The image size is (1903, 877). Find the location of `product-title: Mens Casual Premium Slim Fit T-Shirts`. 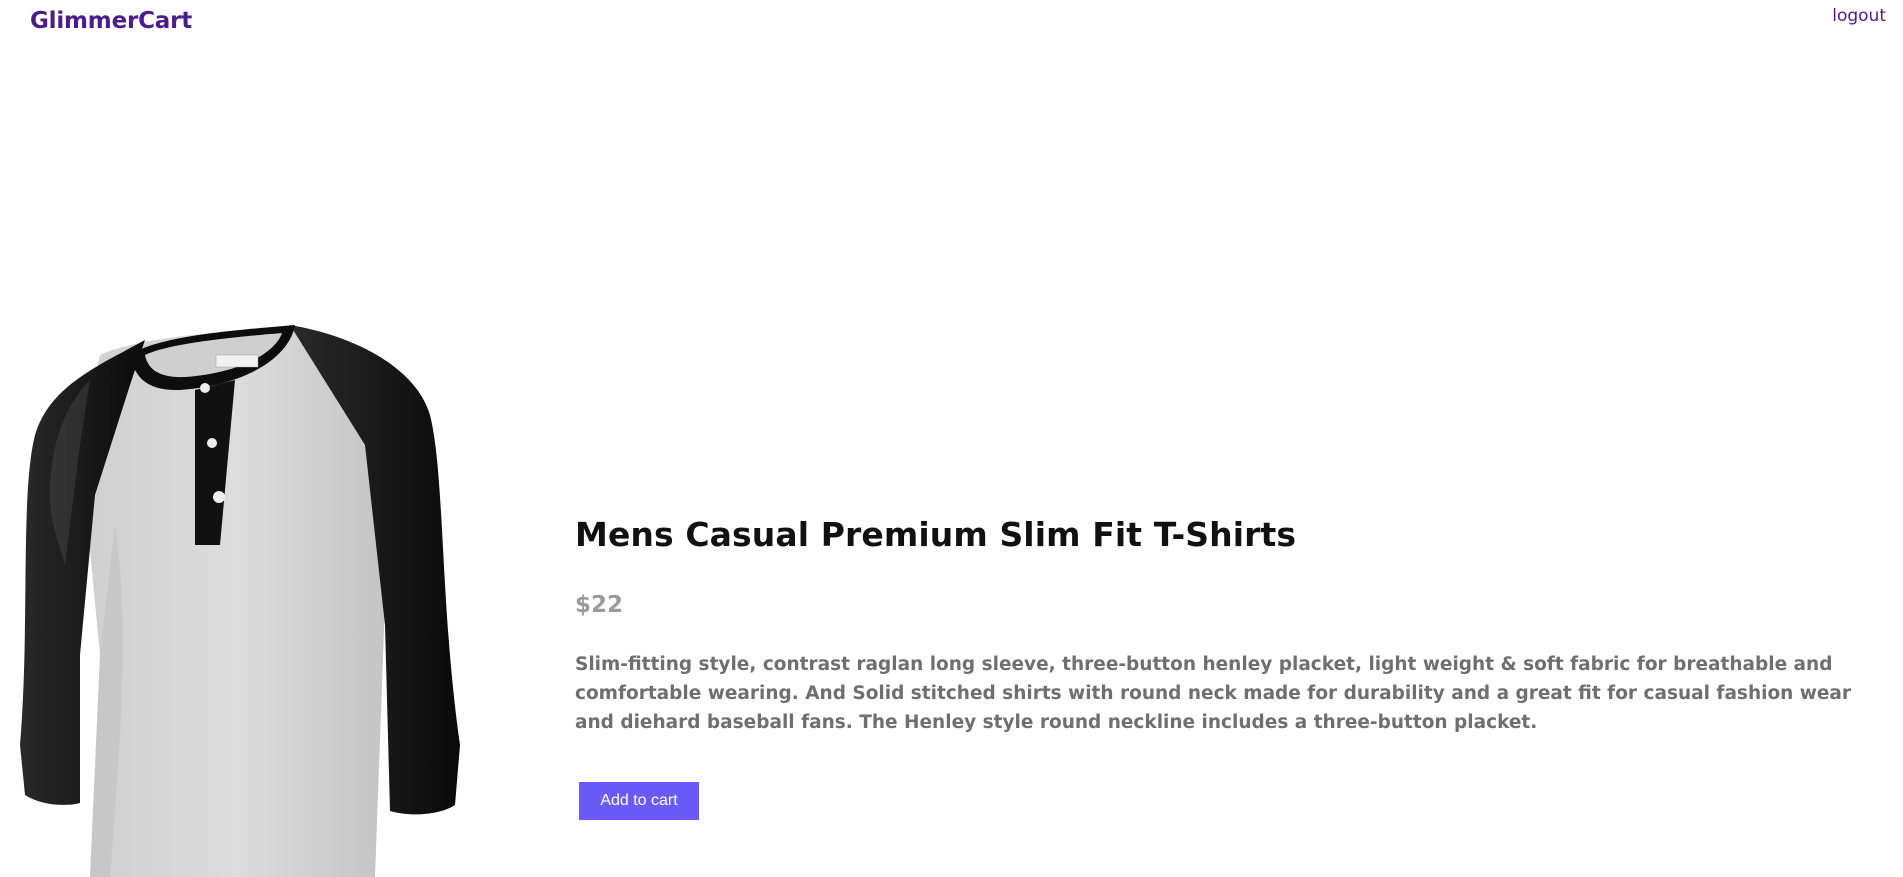

product-title: Mens Casual Premium Slim Fit T-Shirts is located at coordinates (936, 534).